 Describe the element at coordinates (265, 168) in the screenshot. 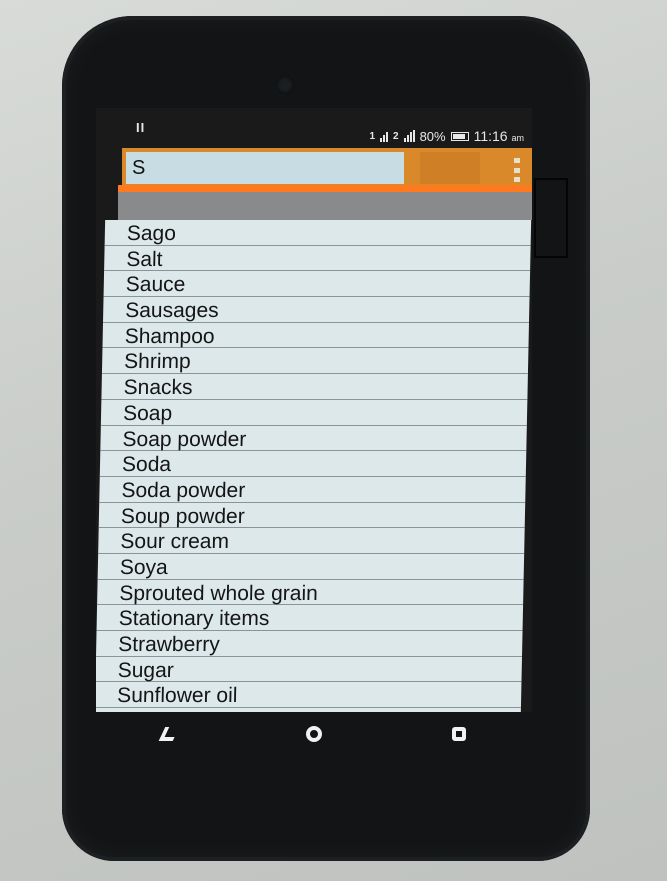

I see `search-input: S` at that location.